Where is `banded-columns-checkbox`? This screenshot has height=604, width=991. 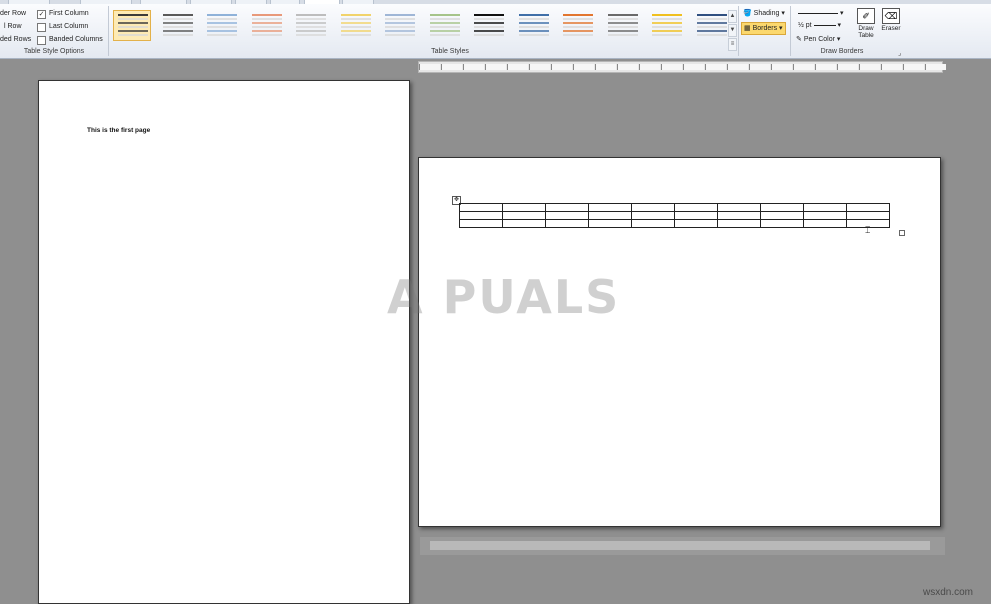
banded-columns-checkbox is located at coordinates (41, 40).